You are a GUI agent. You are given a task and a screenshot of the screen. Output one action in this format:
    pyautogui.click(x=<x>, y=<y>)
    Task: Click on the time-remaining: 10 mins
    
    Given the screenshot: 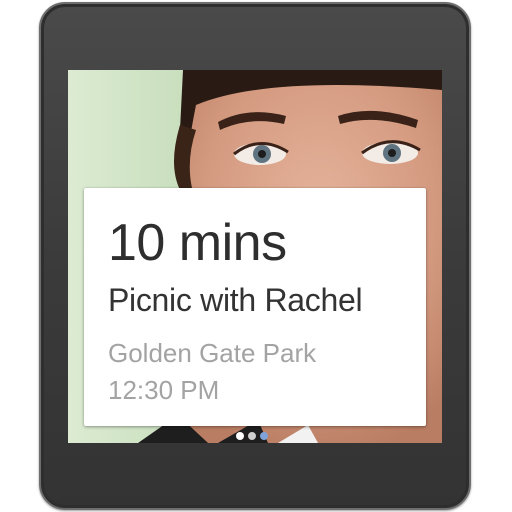 What is the action you would take?
    pyautogui.click(x=197, y=243)
    